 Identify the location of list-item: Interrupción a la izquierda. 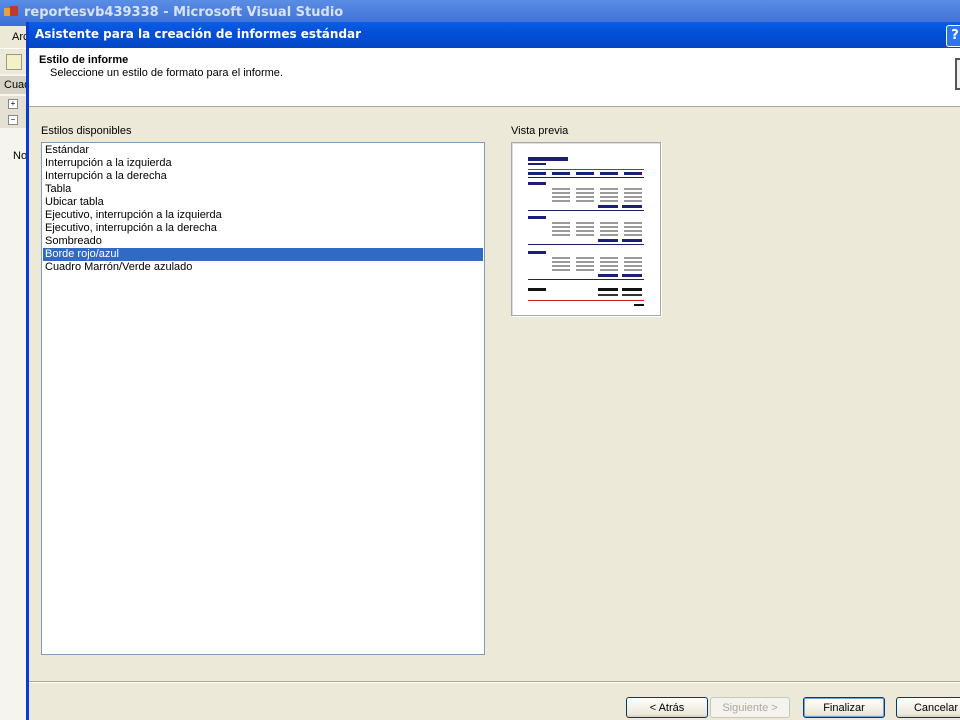
(263, 163).